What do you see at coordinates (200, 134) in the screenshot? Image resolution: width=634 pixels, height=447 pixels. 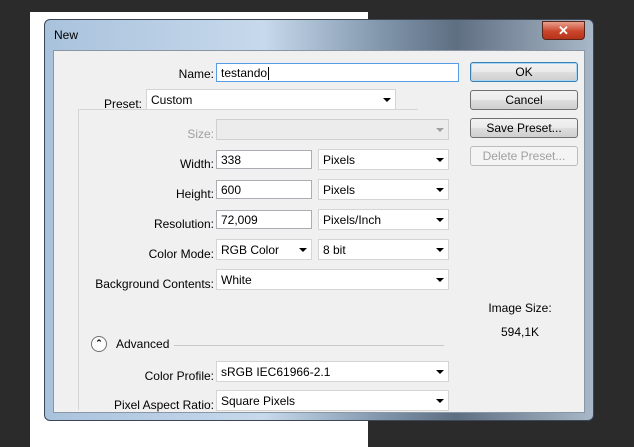 I see `size-label: Size:` at bounding box center [200, 134].